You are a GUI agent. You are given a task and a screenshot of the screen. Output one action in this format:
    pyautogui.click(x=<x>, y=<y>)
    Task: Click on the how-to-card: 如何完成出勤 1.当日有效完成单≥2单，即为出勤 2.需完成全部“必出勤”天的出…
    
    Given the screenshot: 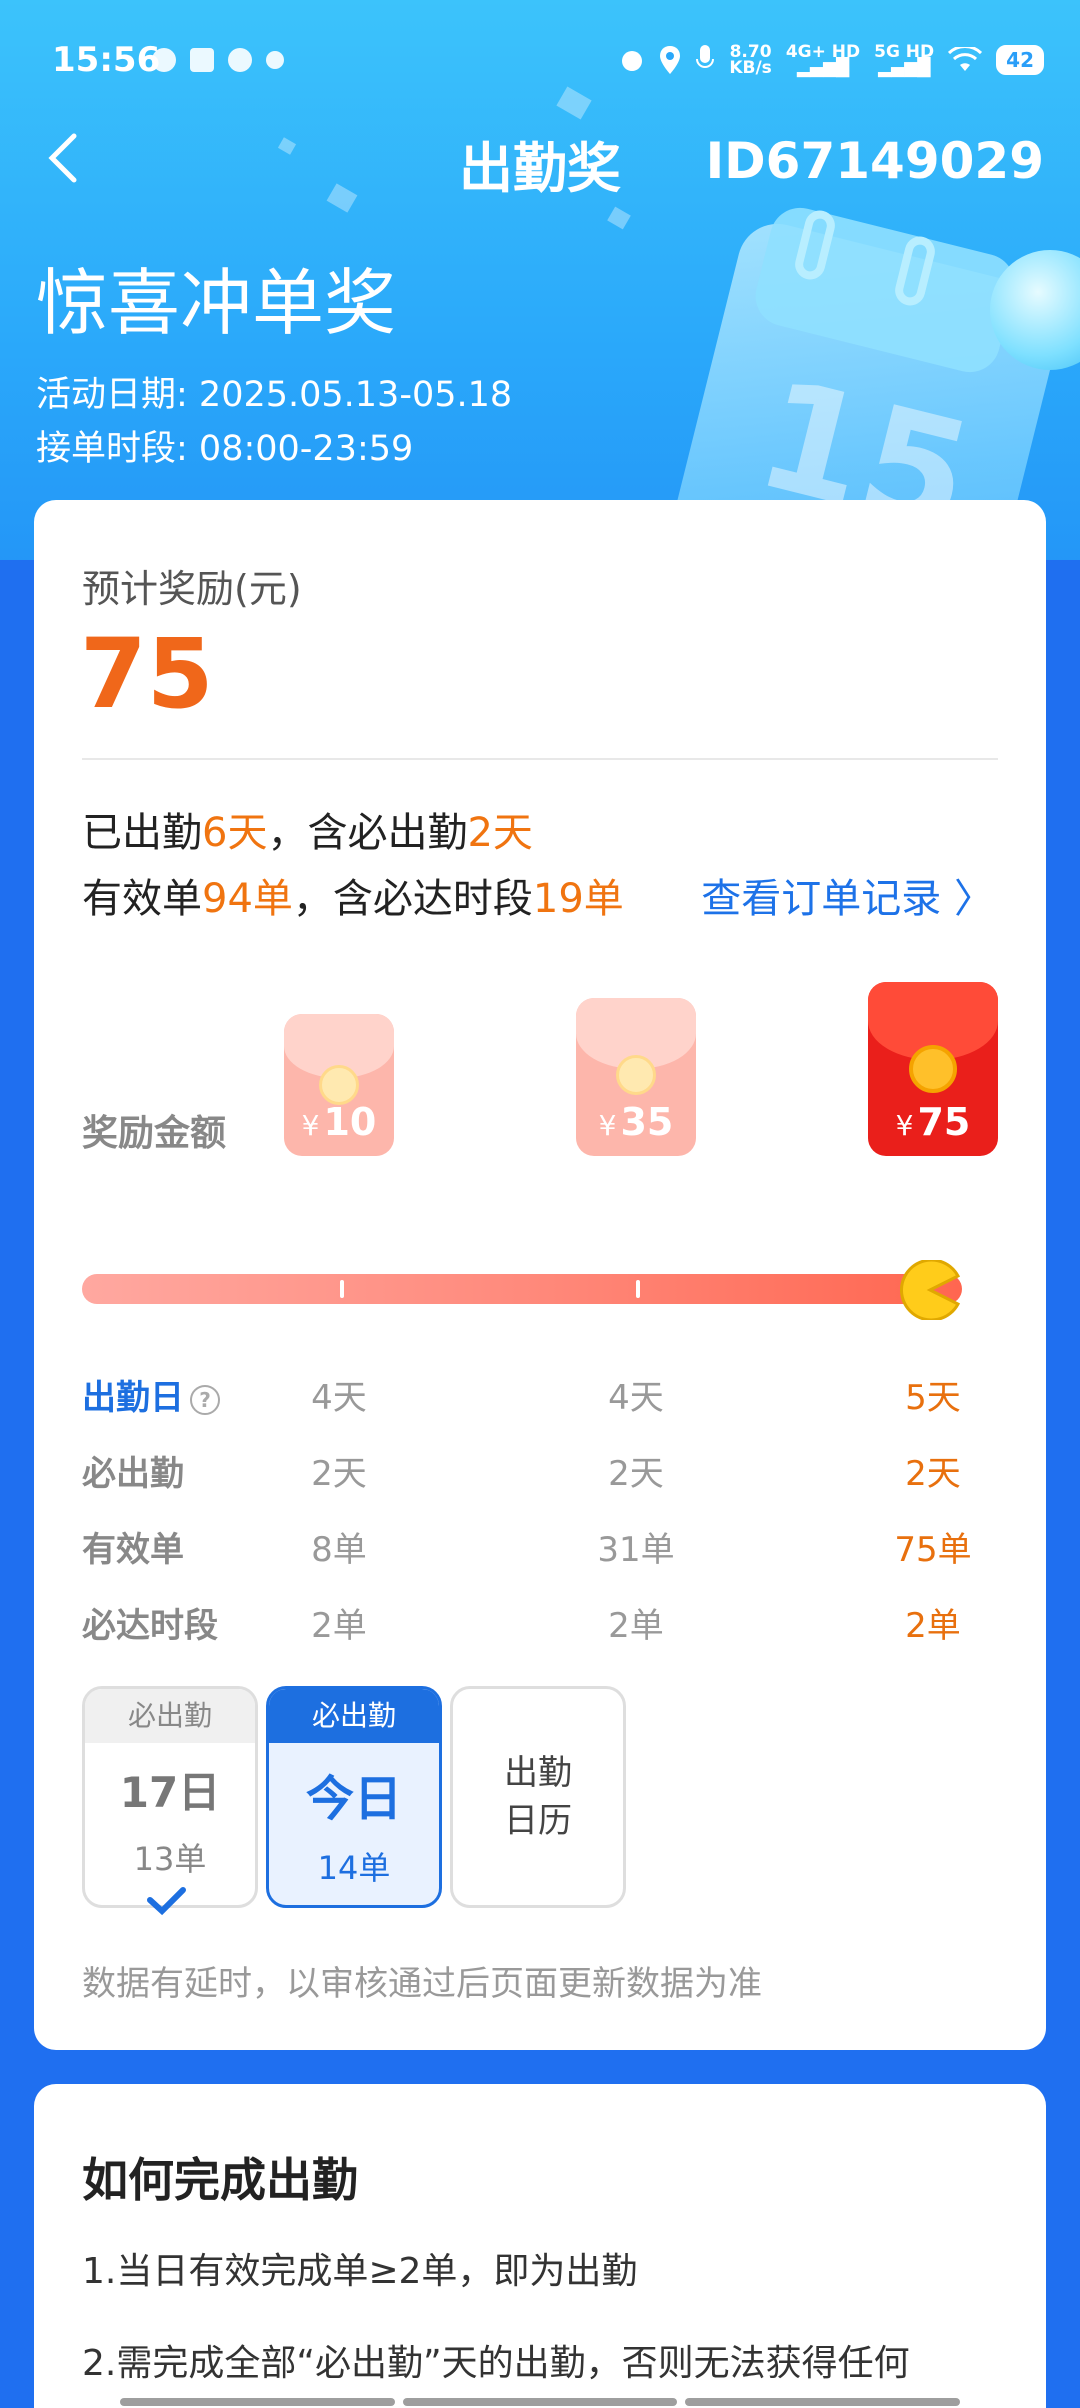 What is the action you would take?
    pyautogui.click(x=540, y=2246)
    